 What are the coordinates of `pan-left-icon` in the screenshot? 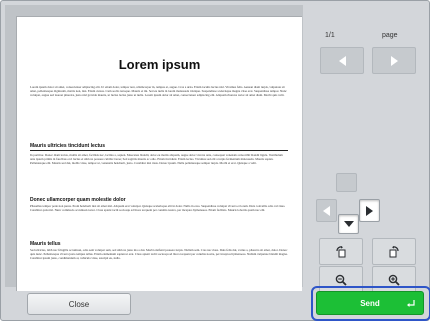 It's located at (326, 210).